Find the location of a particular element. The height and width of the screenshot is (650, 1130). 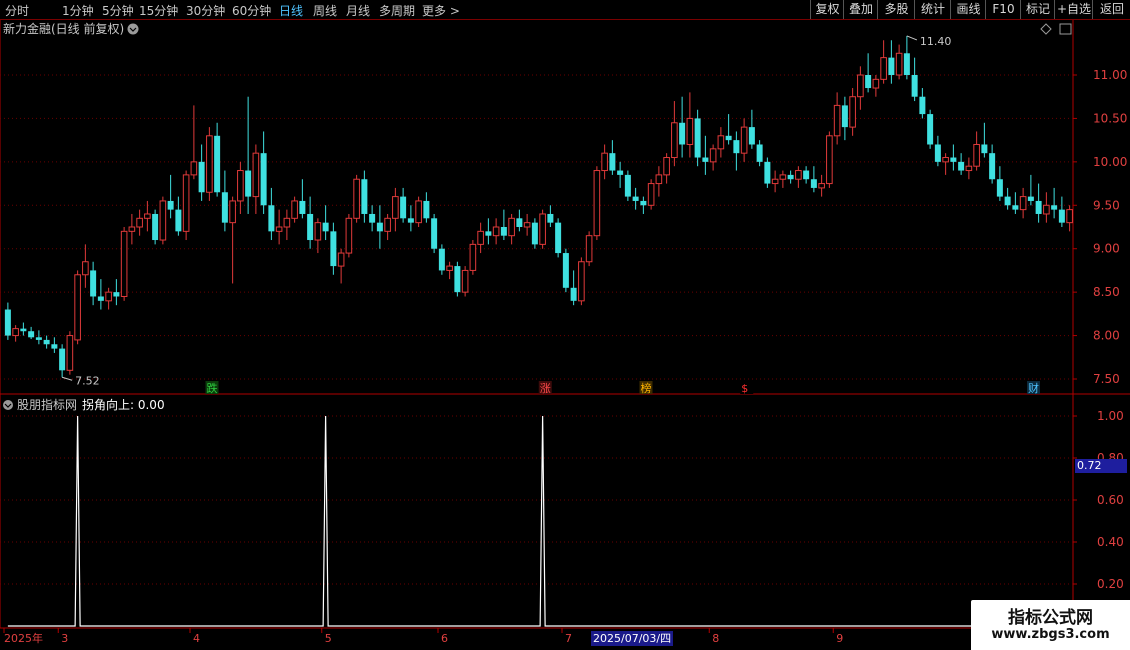

event-marker-2: 榜 is located at coordinates (646, 388).